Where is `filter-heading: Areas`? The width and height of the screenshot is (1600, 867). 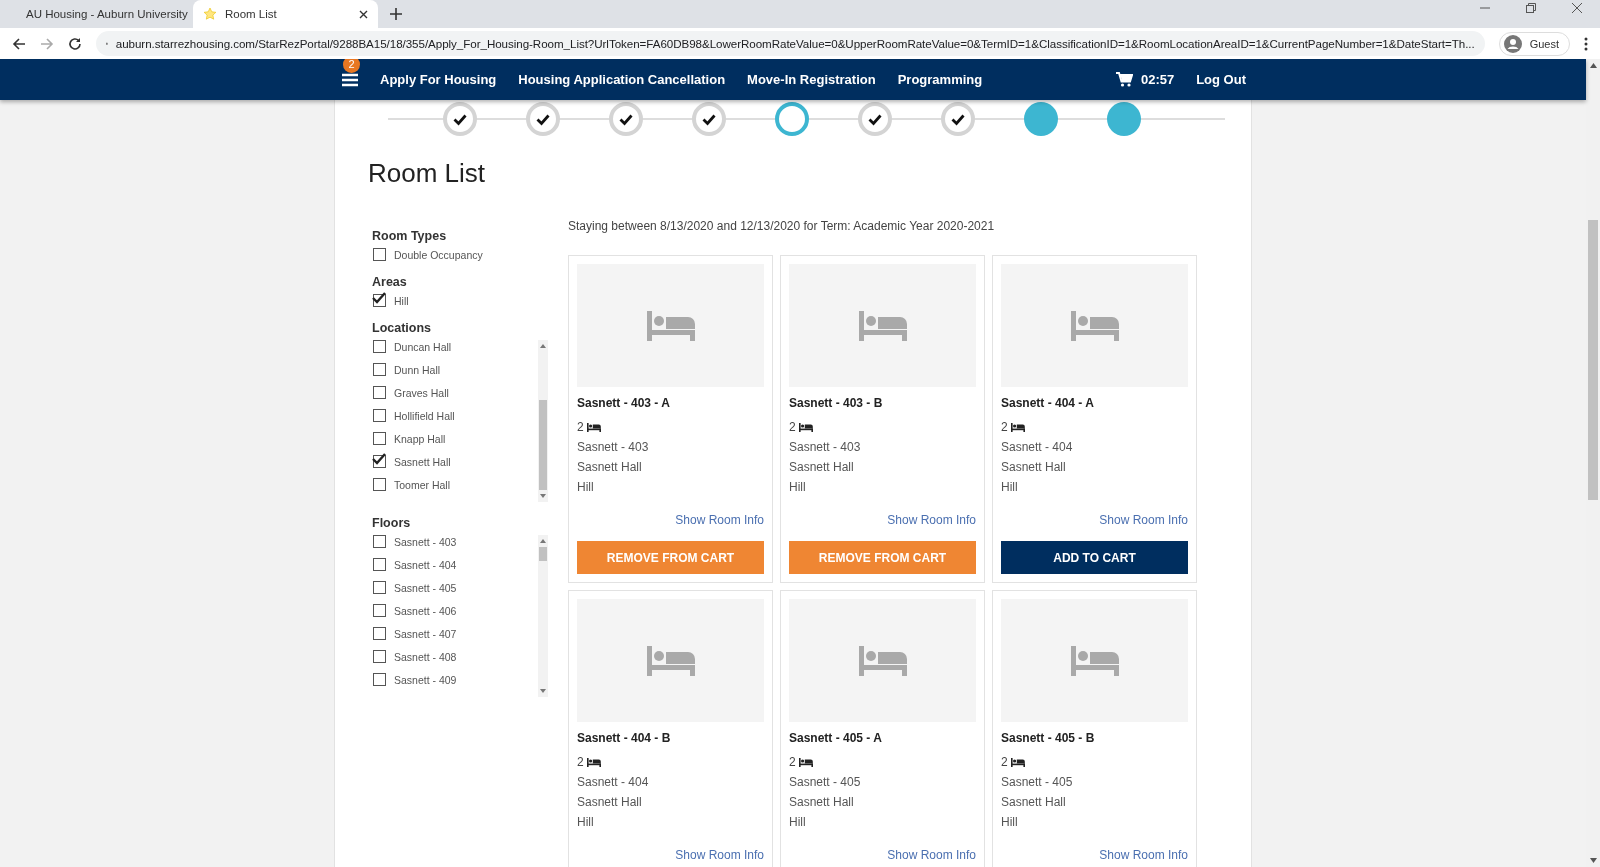 filter-heading: Areas is located at coordinates (390, 282).